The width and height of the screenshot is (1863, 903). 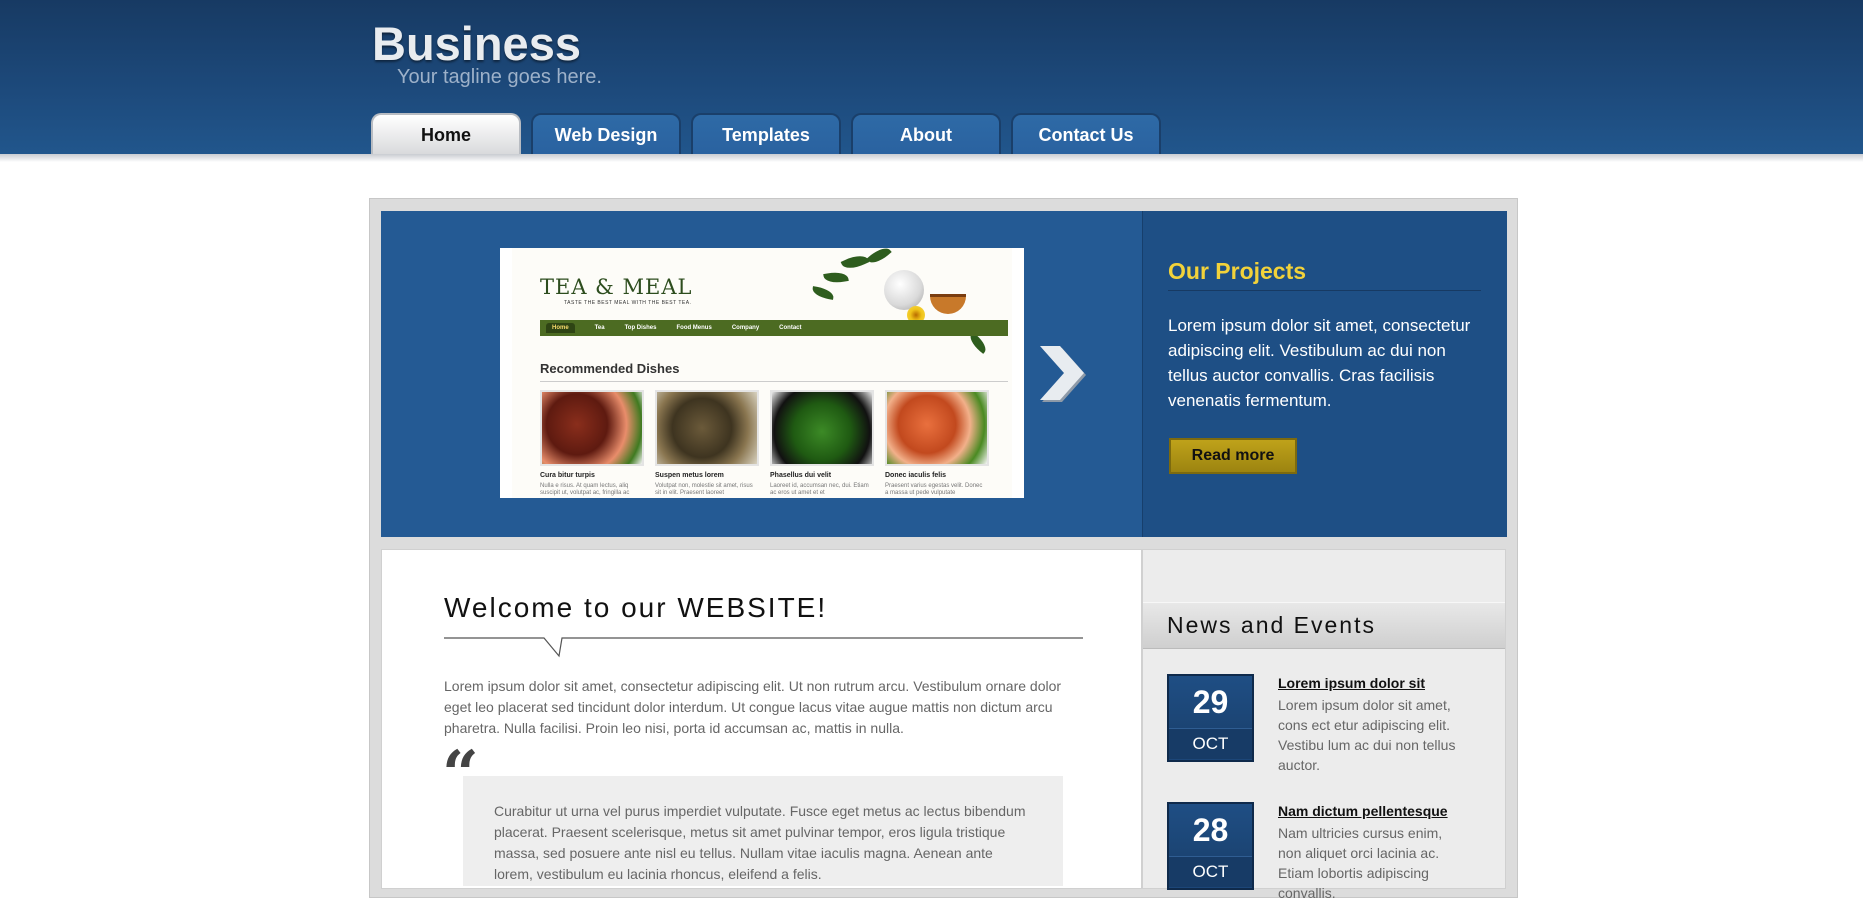 I want to click on preview-nav-item: Home, so click(x=560, y=328).